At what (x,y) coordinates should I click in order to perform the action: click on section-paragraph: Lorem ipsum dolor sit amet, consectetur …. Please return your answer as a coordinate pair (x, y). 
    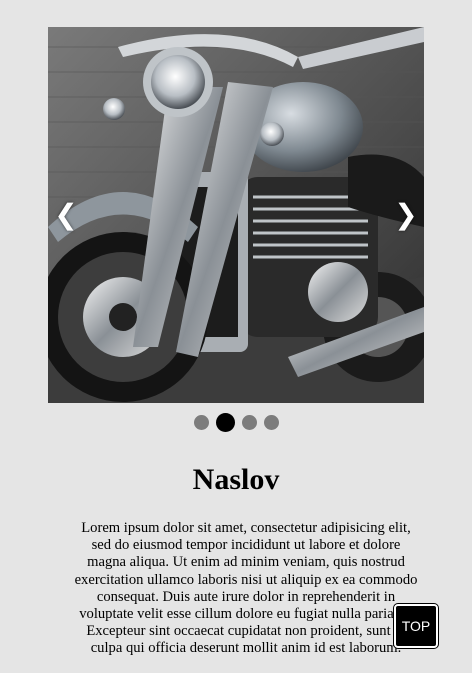
    Looking at the image, I should click on (246, 588).